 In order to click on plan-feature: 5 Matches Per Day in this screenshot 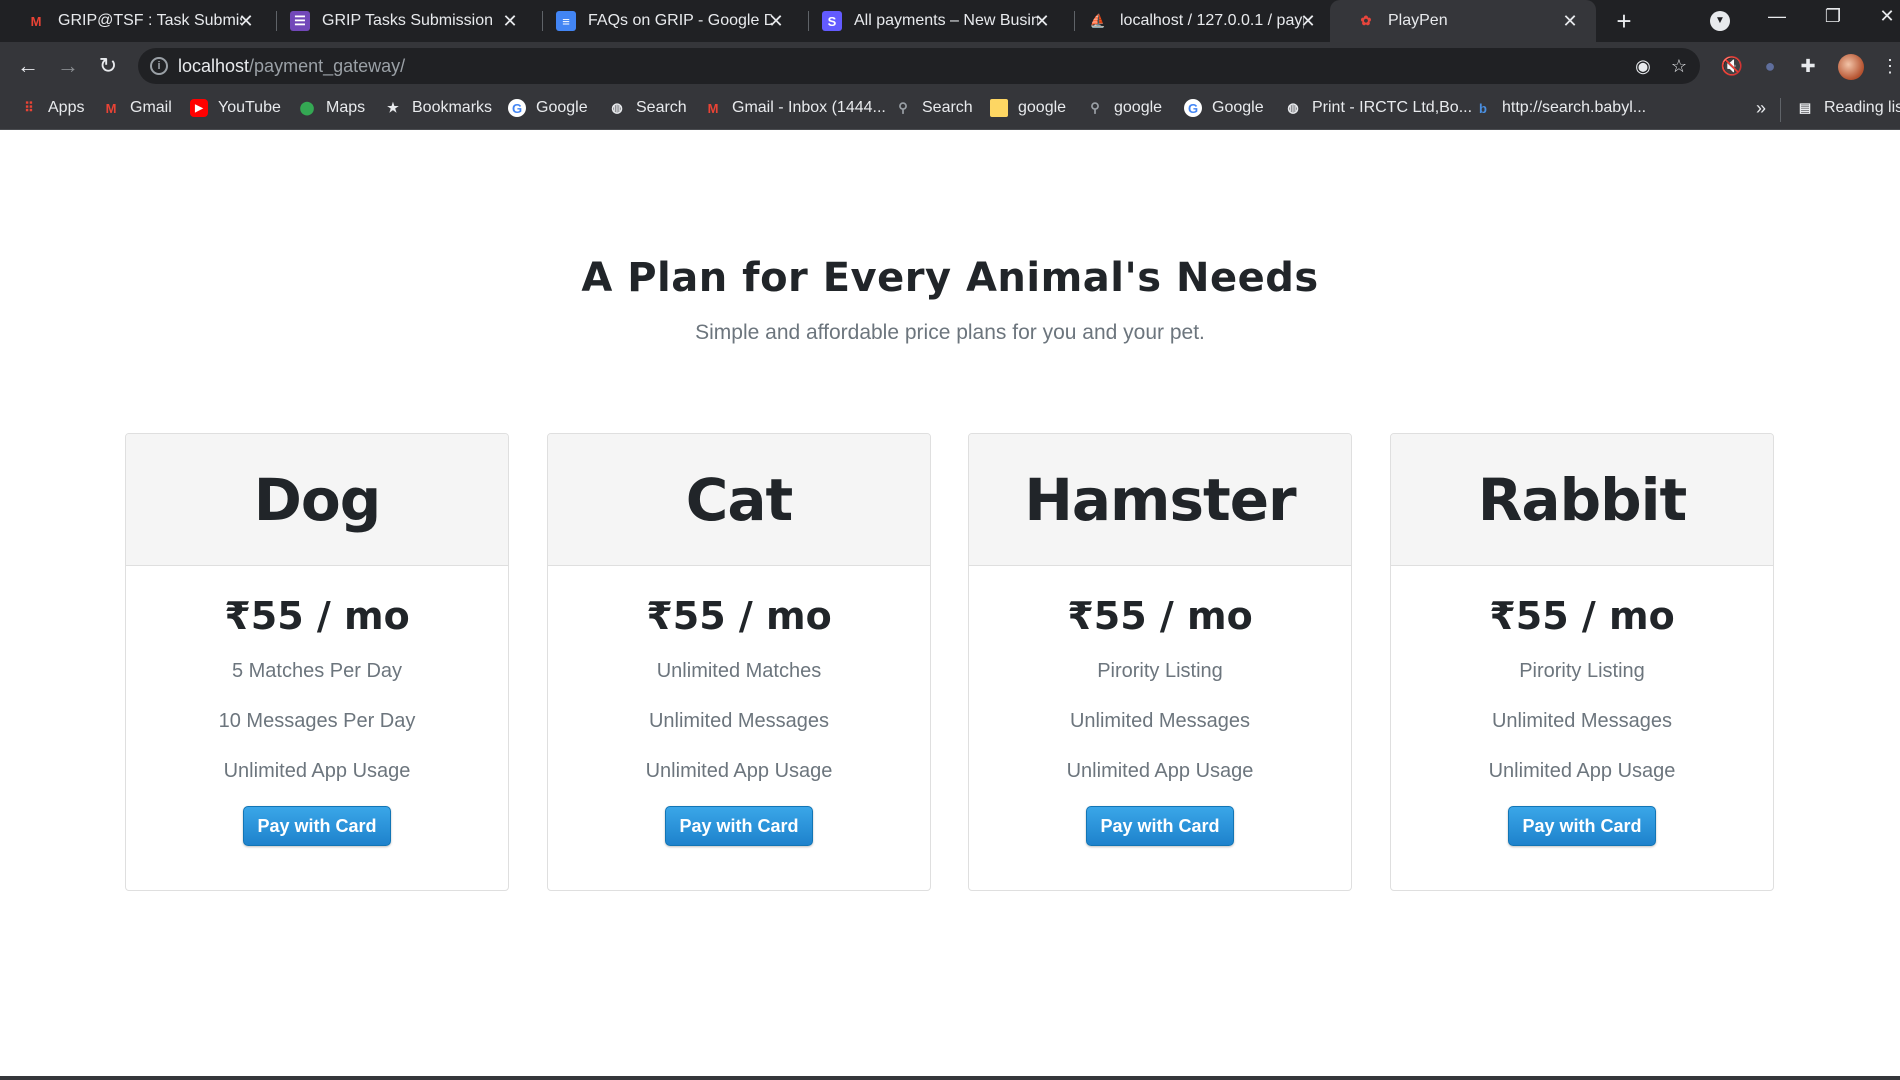, I will do `click(317, 671)`.